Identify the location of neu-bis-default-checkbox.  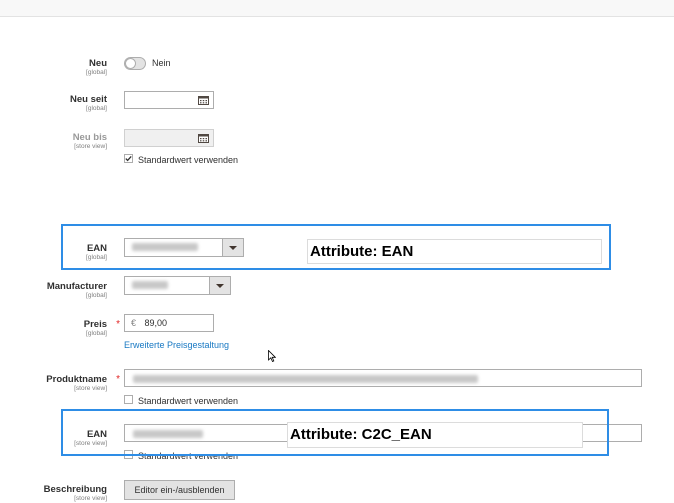
(128, 158).